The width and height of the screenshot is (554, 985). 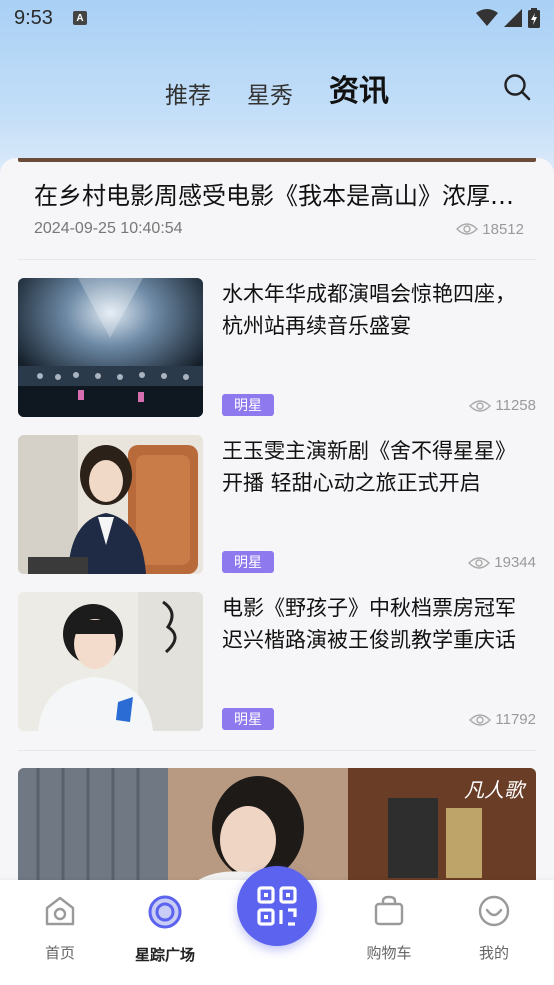 I want to click on nav-star-plaza: 星踪广场, so click(x=165, y=929).